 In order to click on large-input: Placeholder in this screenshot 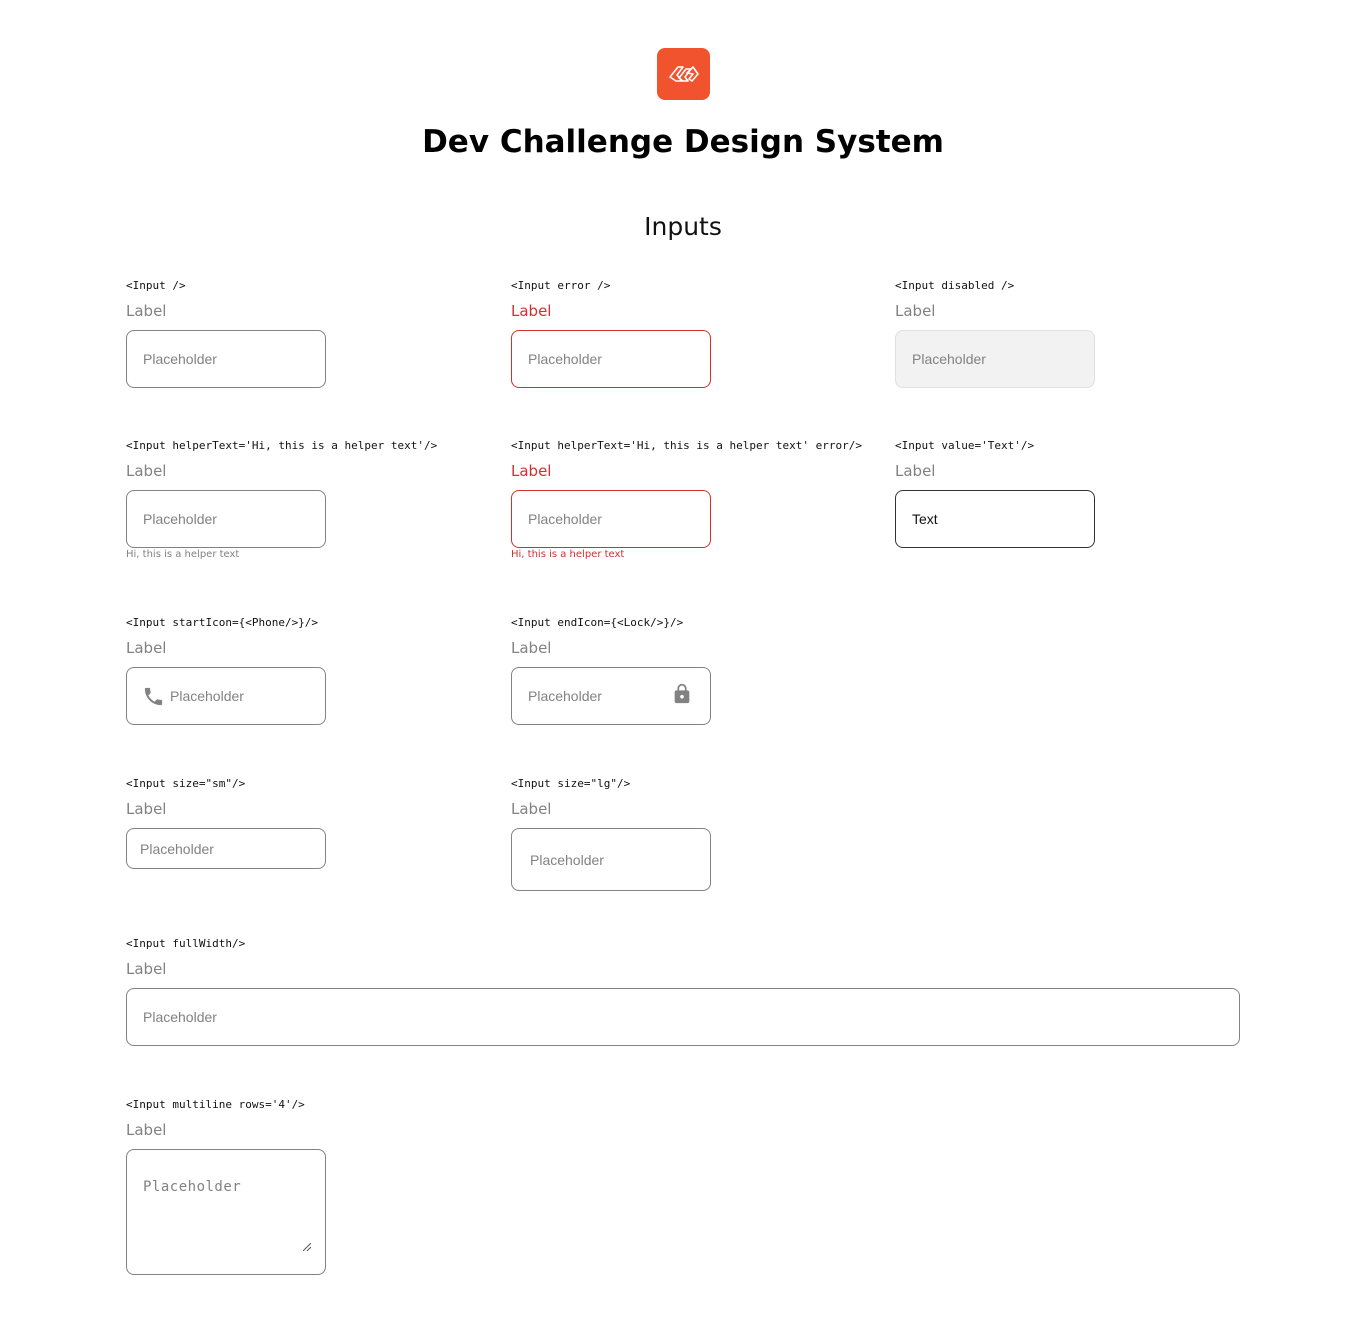, I will do `click(611, 859)`.